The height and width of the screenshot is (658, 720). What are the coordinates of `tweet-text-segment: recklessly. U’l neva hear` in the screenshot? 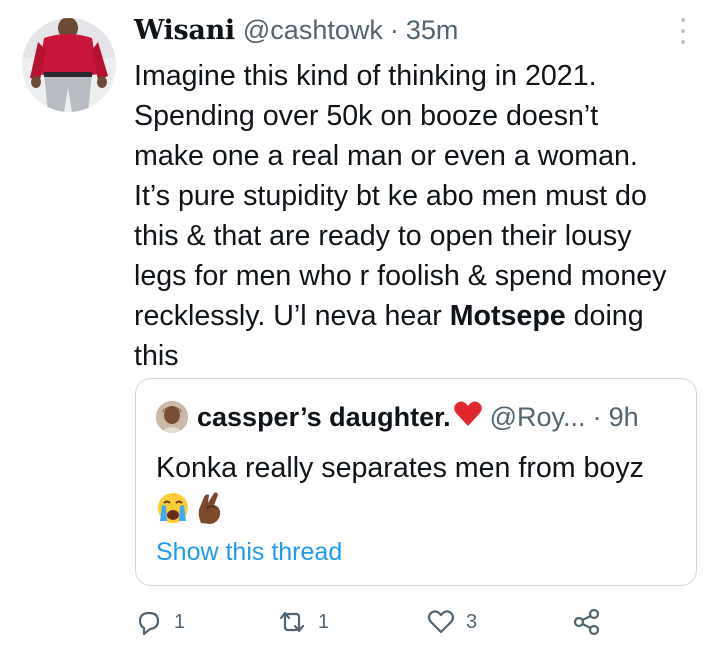 It's located at (292, 316).